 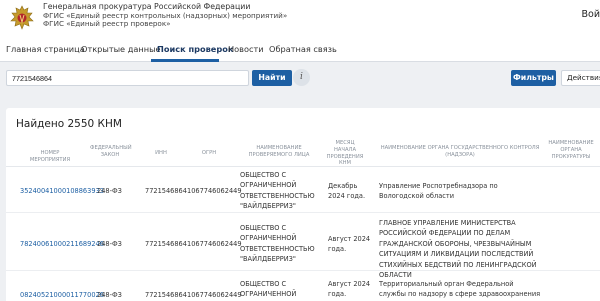 I want to click on header-divider, so click(x=303, y=166).